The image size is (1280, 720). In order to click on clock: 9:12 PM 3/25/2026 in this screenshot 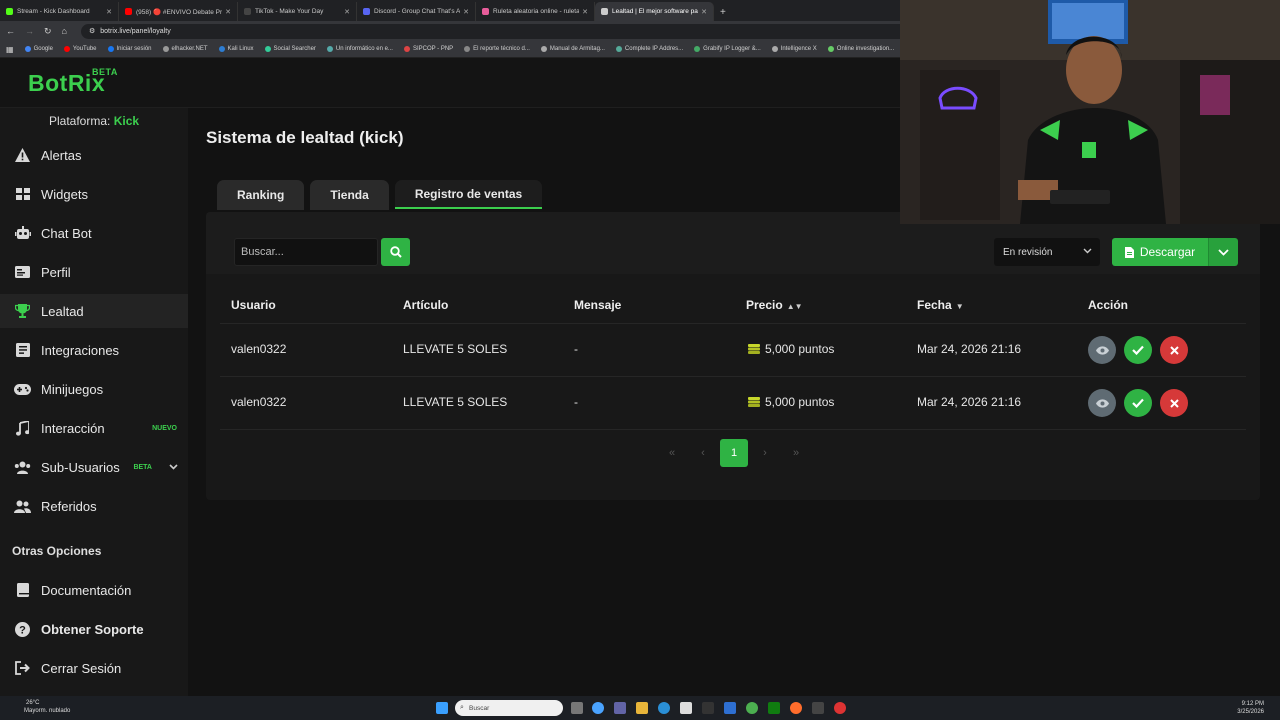, I will do `click(1250, 708)`.